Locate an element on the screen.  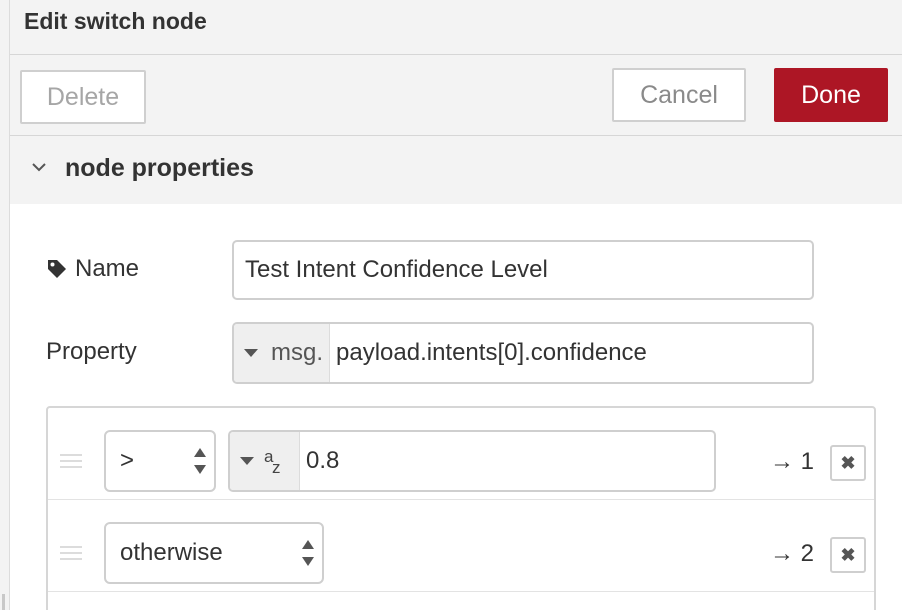
rule-value-type-selector: a z is located at coordinates (265, 461).